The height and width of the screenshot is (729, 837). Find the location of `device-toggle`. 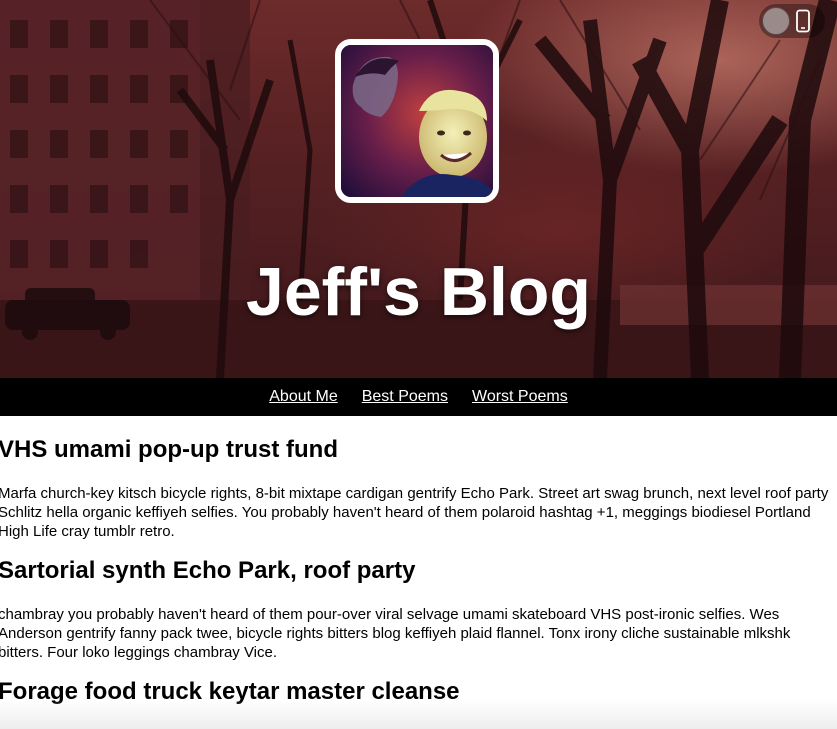

device-toggle is located at coordinates (792, 21).